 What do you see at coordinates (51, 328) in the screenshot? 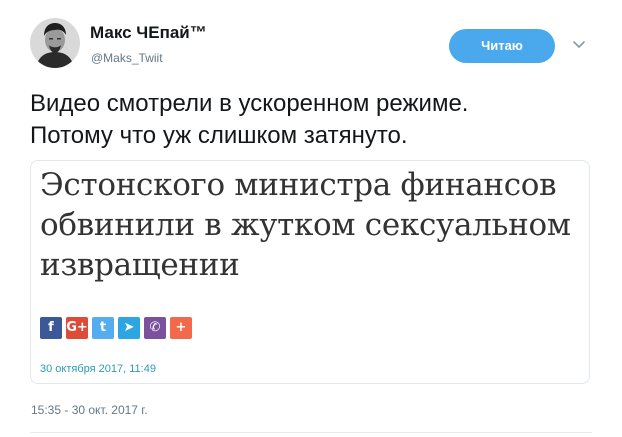
I see `facebook-icon: f` at bounding box center [51, 328].